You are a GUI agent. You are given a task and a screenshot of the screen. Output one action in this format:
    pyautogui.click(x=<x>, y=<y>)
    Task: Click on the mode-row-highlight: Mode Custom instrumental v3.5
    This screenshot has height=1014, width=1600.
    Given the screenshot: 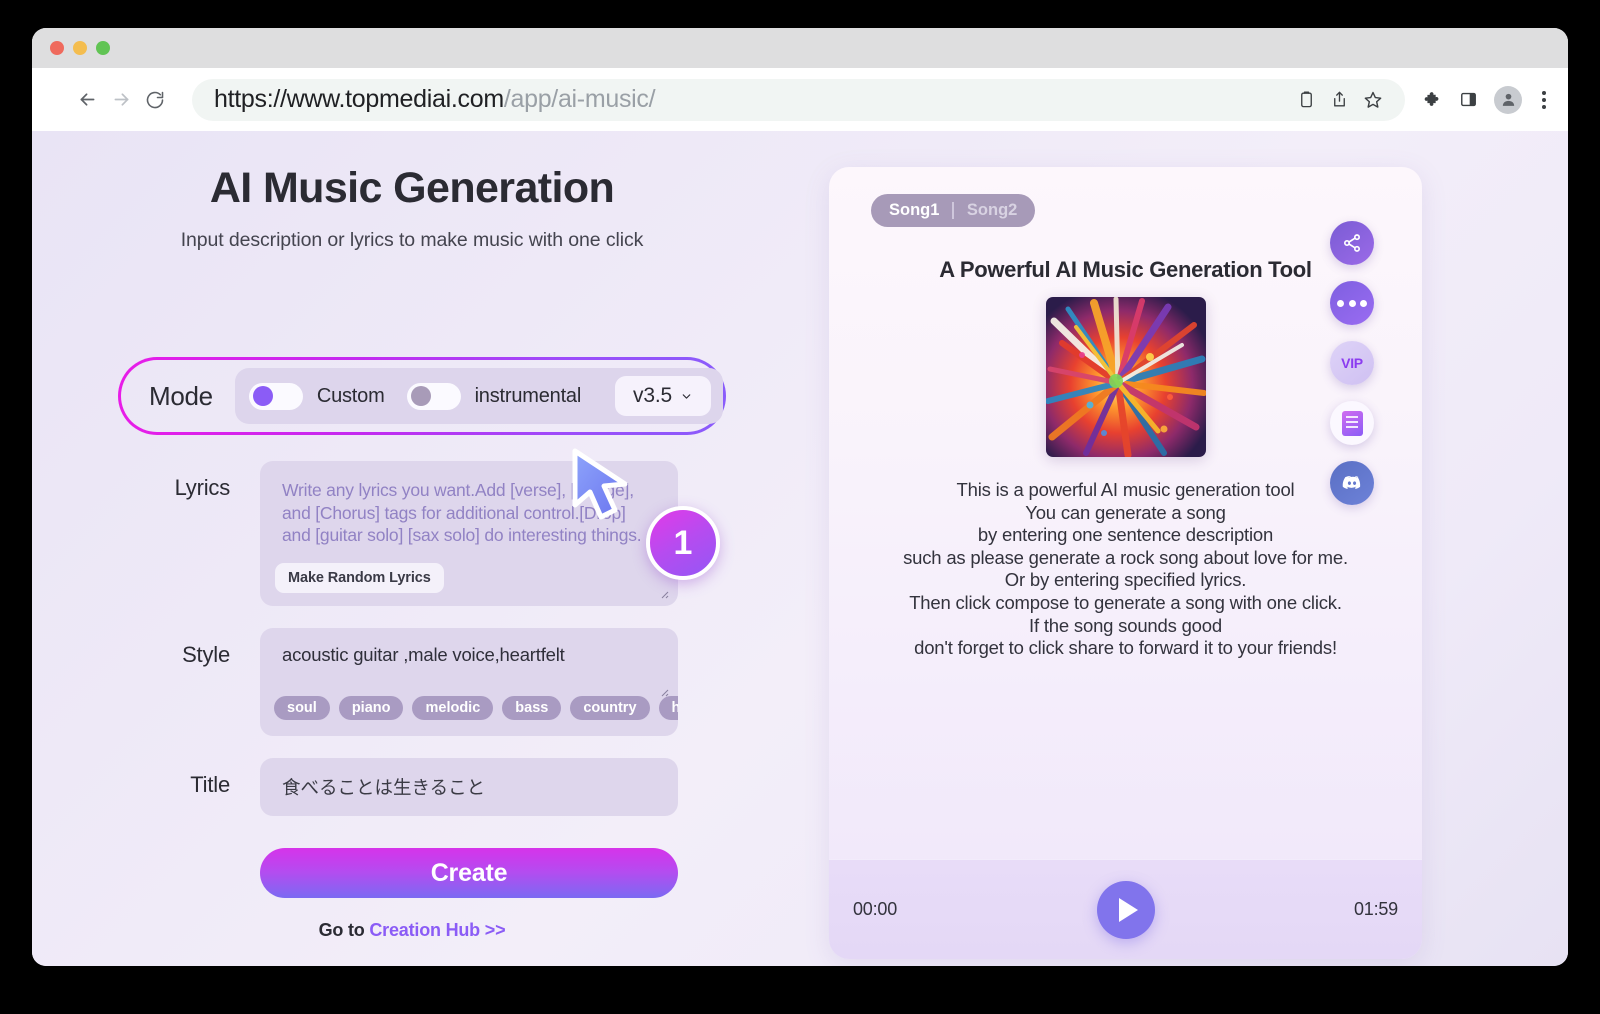 What is the action you would take?
    pyautogui.click(x=422, y=396)
    